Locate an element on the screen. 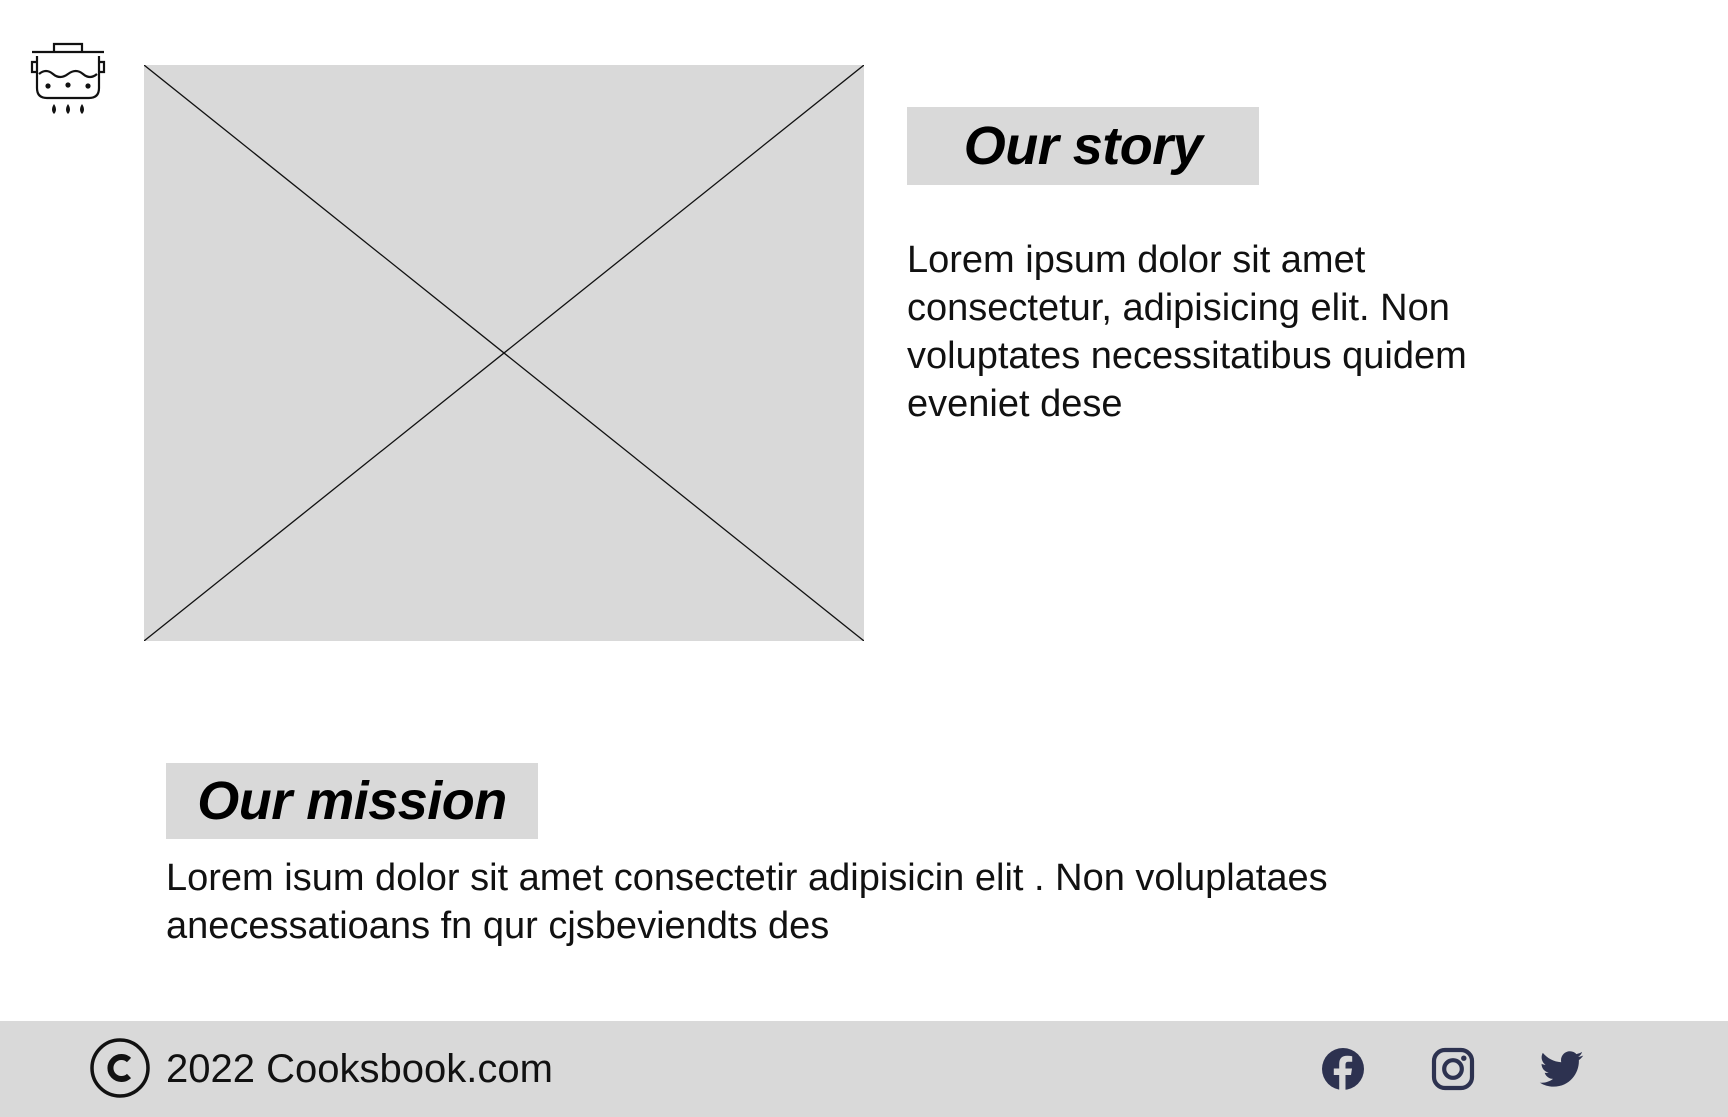 The image size is (1728, 1117). cooking-pot-icon is located at coordinates (68, 78).